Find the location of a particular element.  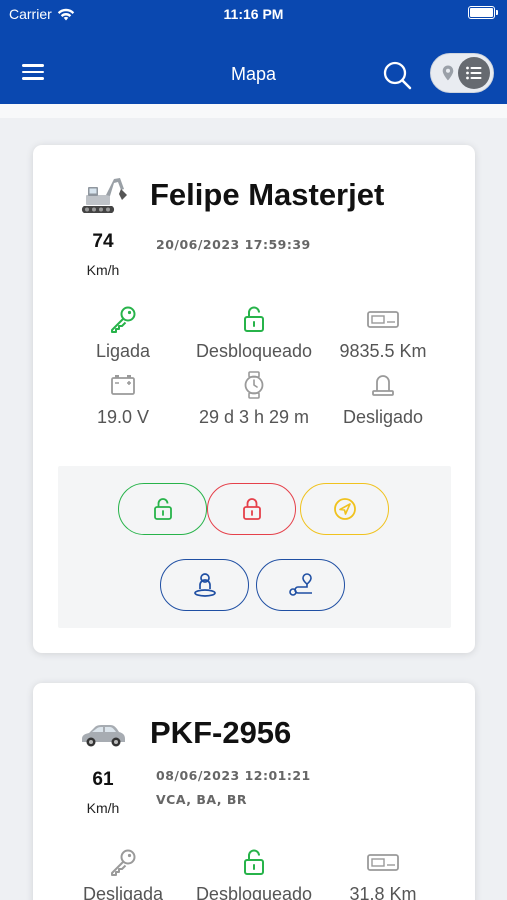

list-icon is located at coordinates (474, 73).